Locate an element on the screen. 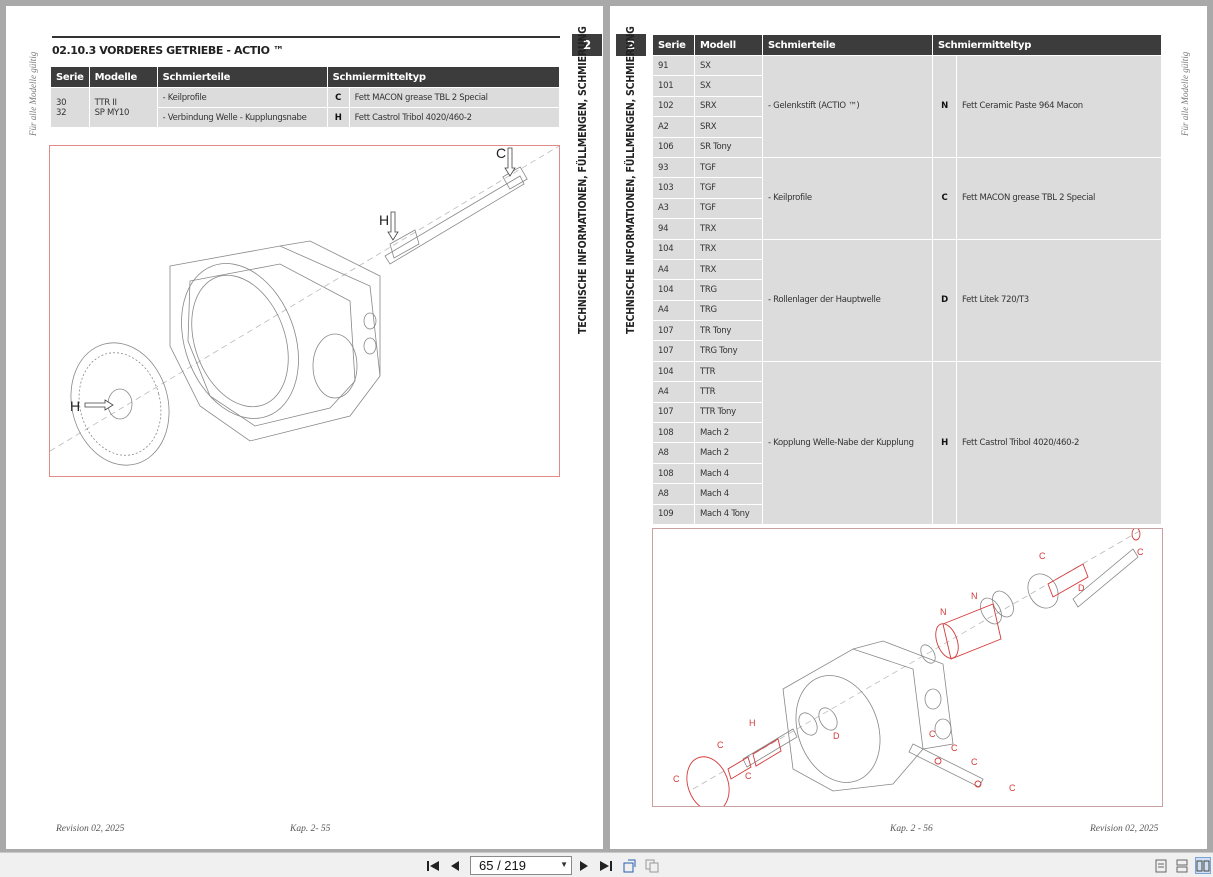  two-page-icon is located at coordinates (1203, 865).